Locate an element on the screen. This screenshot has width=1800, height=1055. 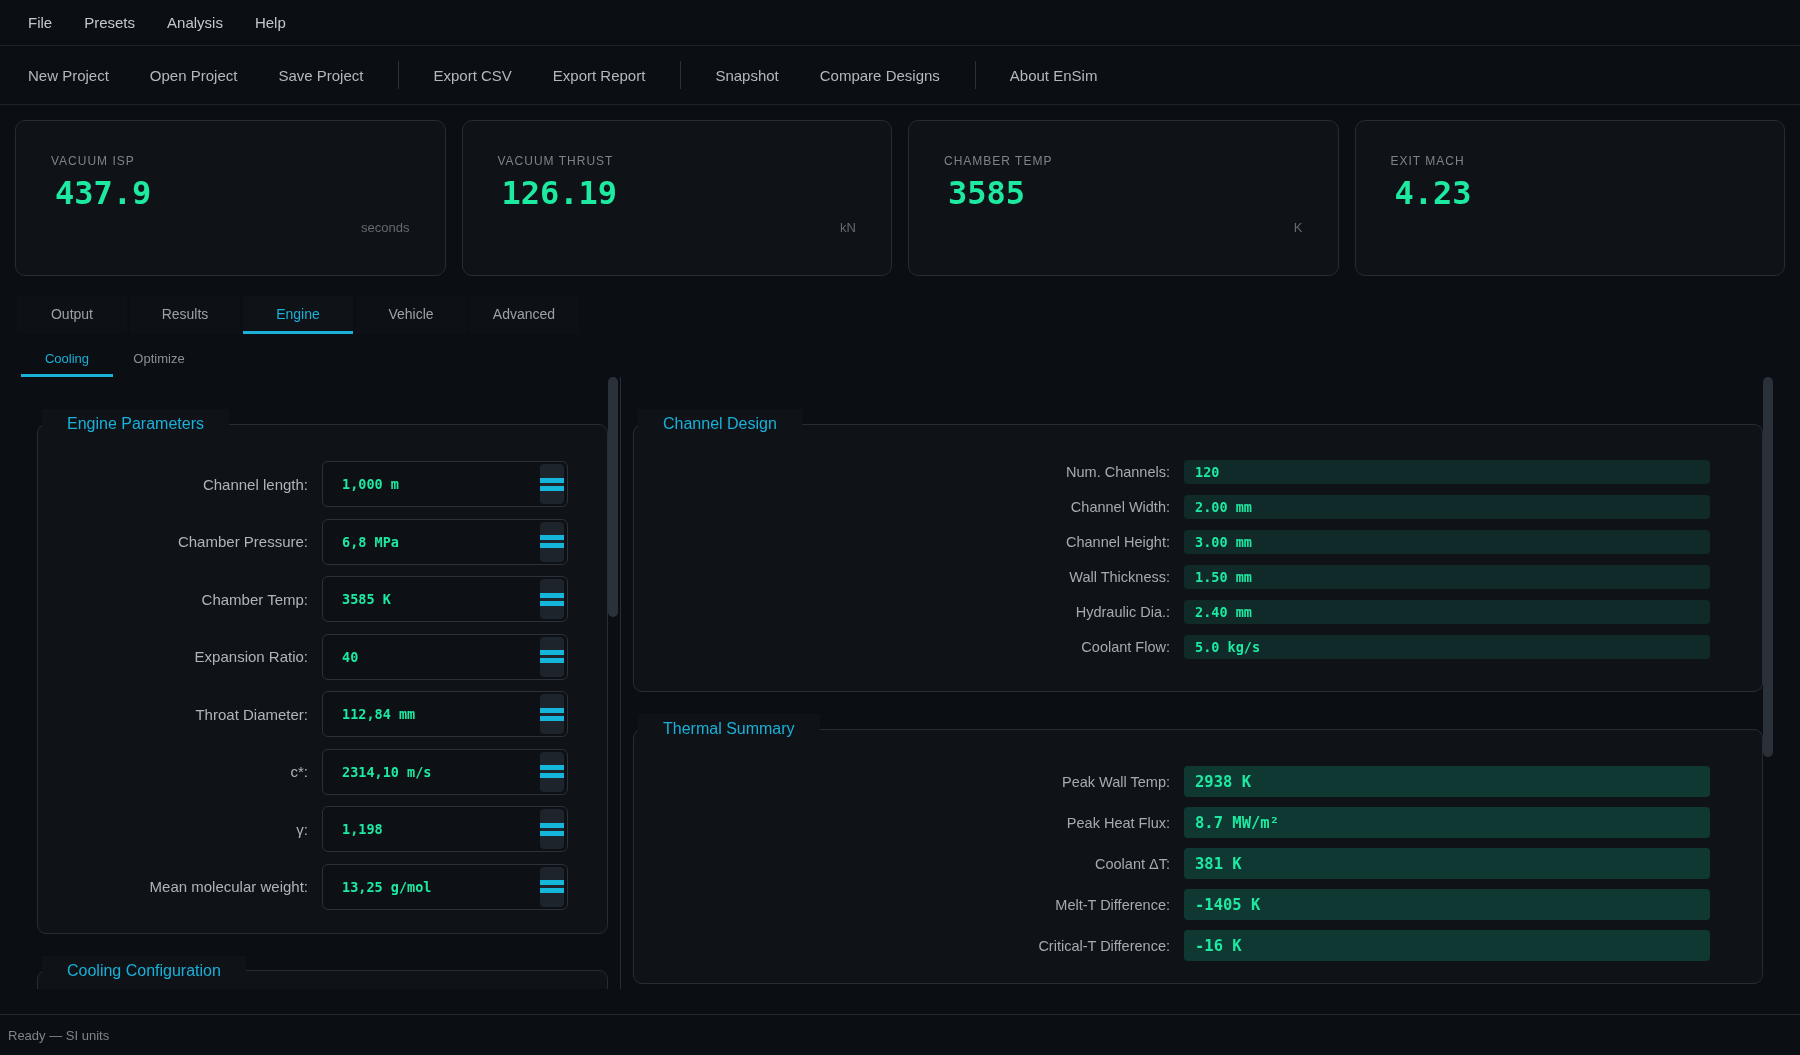
menu-item: Analysis is located at coordinates (195, 22).